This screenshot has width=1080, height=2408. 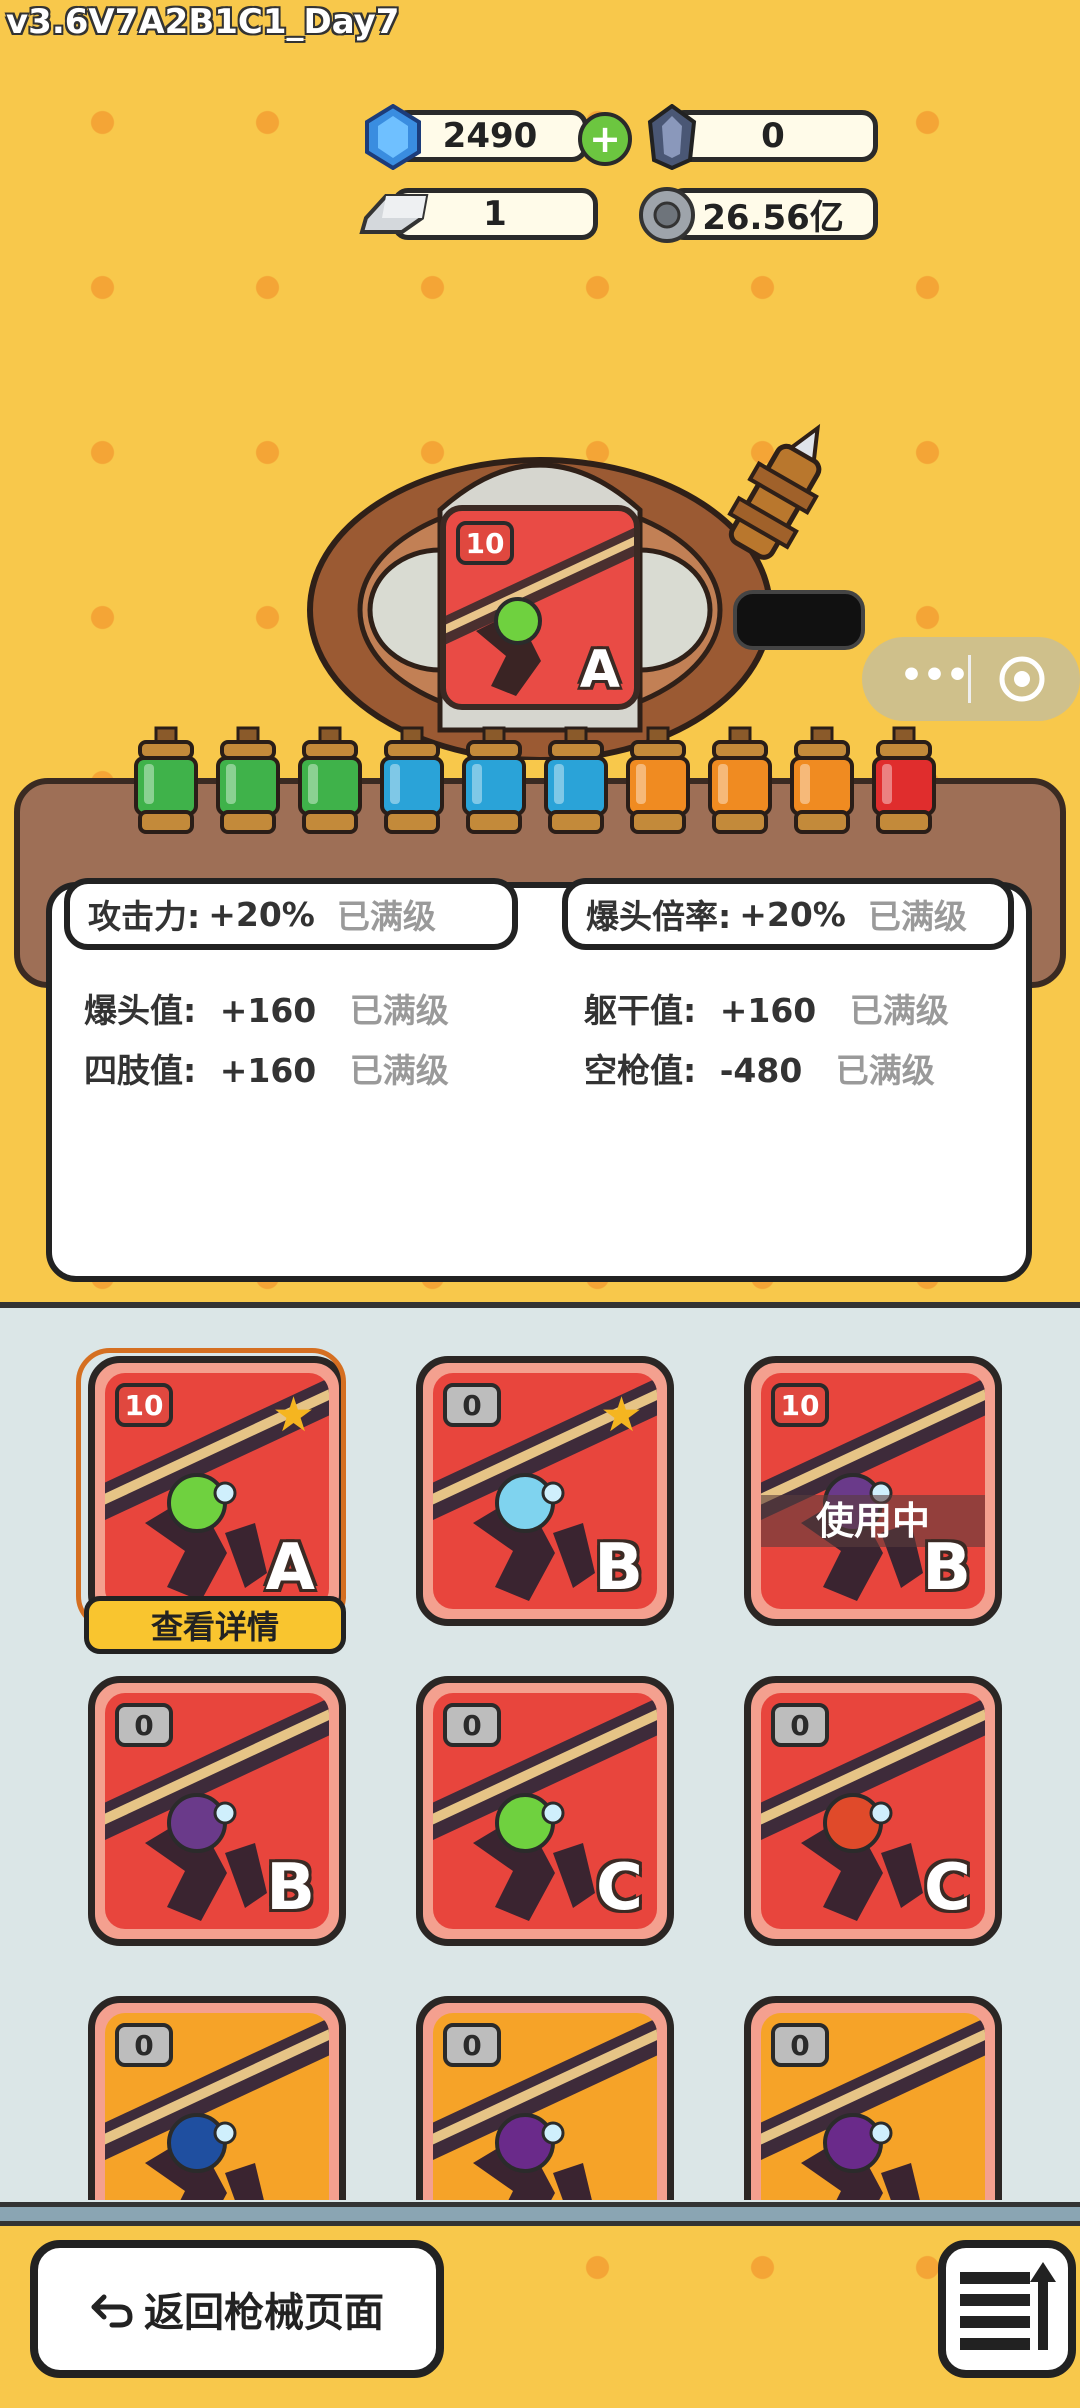 I want to click on gun-card-frame: 0 ★ B, so click(x=545, y=1491).